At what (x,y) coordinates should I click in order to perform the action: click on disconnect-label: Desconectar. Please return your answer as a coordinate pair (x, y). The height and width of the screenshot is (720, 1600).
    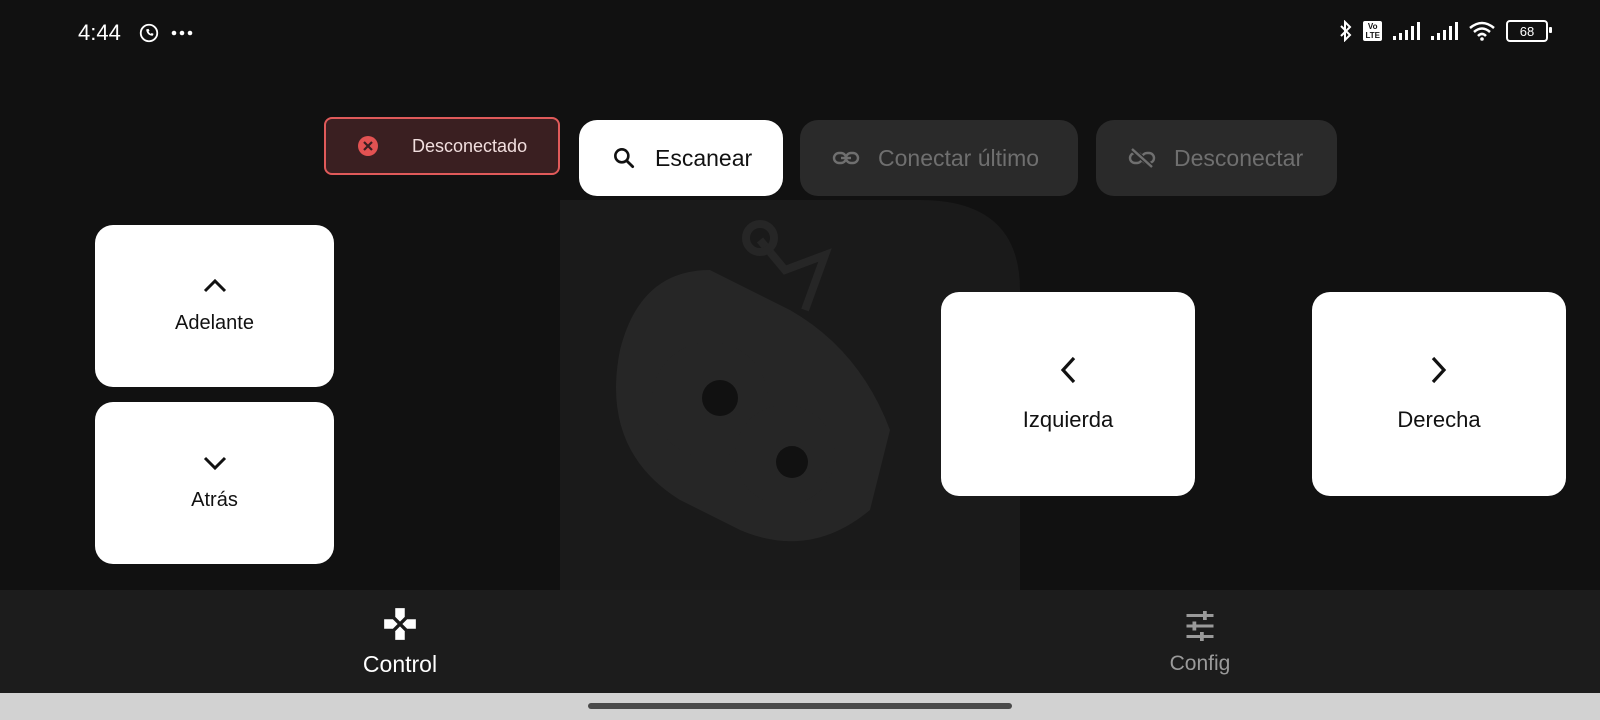
    Looking at the image, I should click on (1239, 157).